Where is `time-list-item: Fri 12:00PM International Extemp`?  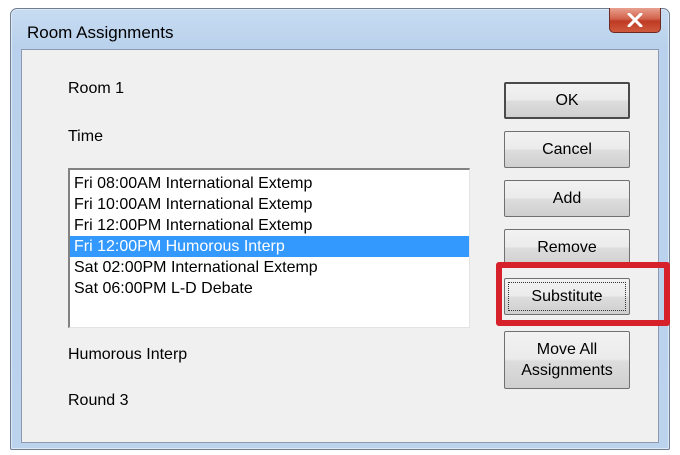
time-list-item: Fri 12:00PM International Extemp is located at coordinates (269, 225).